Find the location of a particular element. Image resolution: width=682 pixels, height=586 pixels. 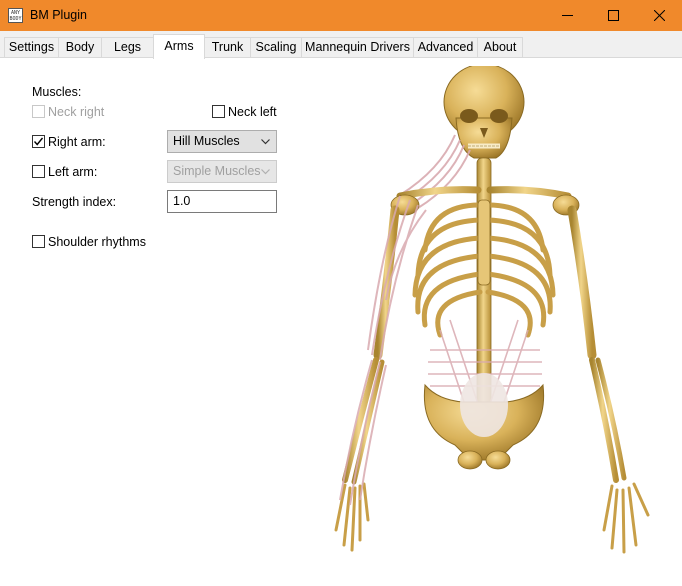

tab-divider is located at coordinates (341, 57).